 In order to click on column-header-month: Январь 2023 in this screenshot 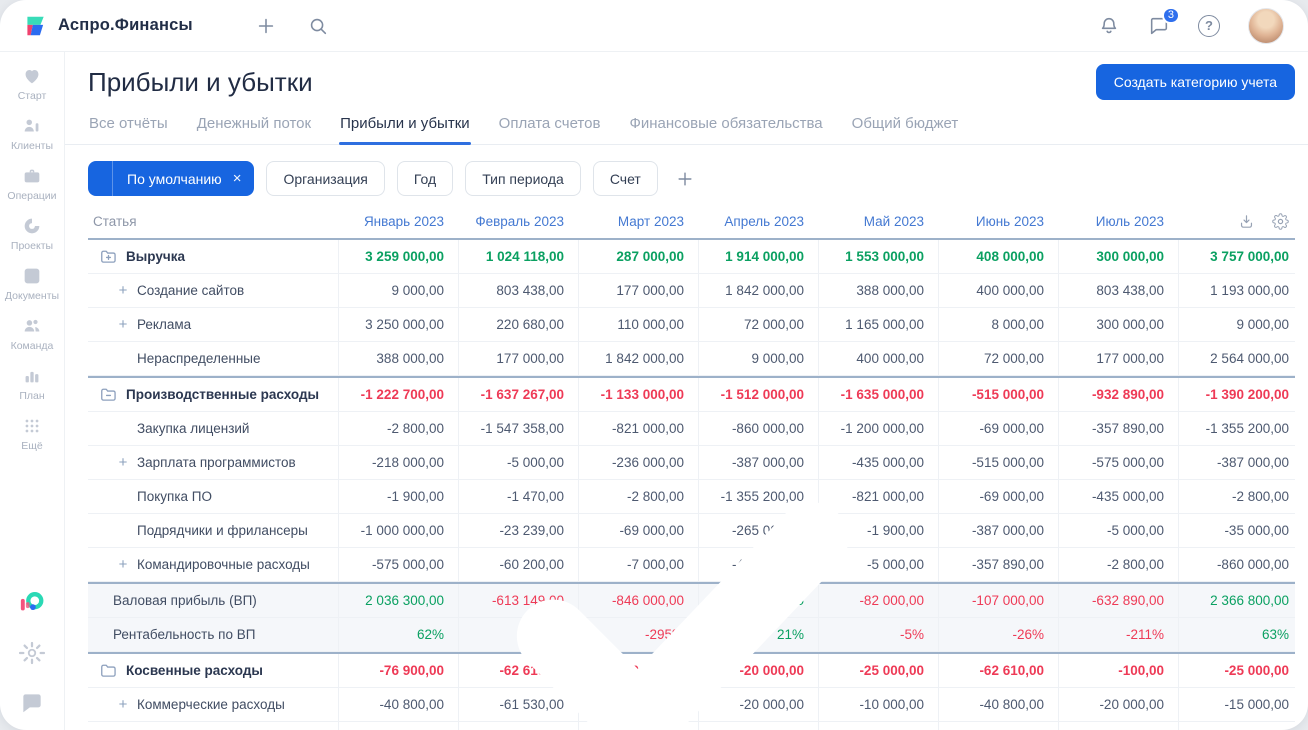, I will do `click(403, 221)`.